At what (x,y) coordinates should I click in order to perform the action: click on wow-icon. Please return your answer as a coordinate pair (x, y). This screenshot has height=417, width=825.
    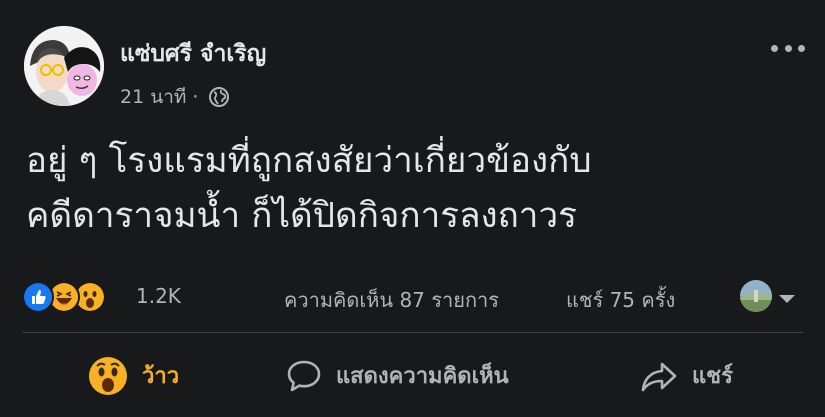
    Looking at the image, I should click on (108, 376).